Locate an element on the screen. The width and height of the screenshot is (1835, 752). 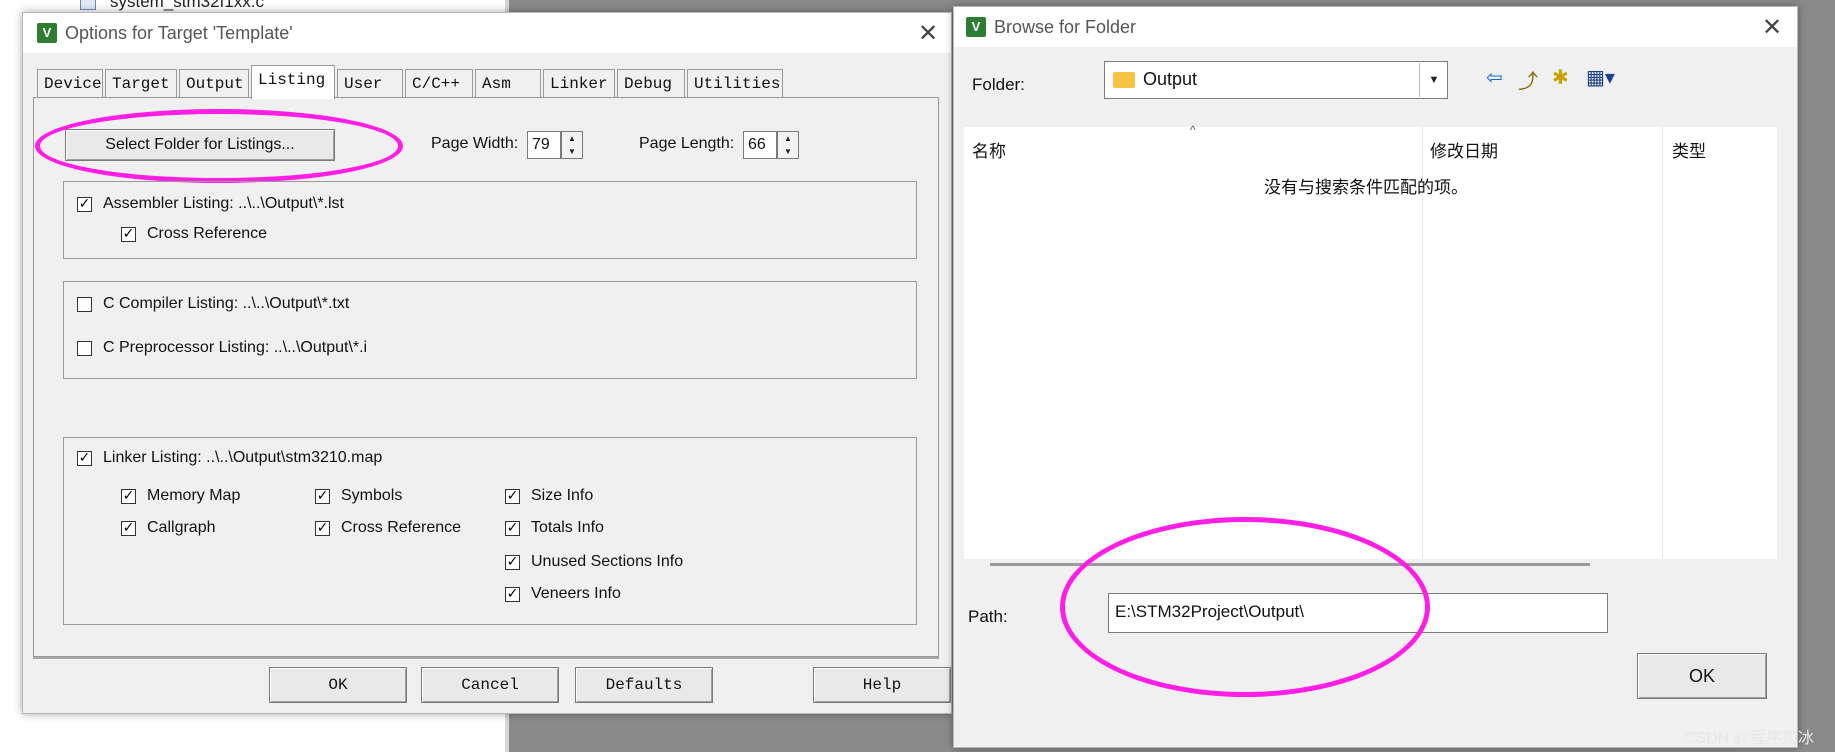
page-length-label: Page Length: is located at coordinates (687, 143).